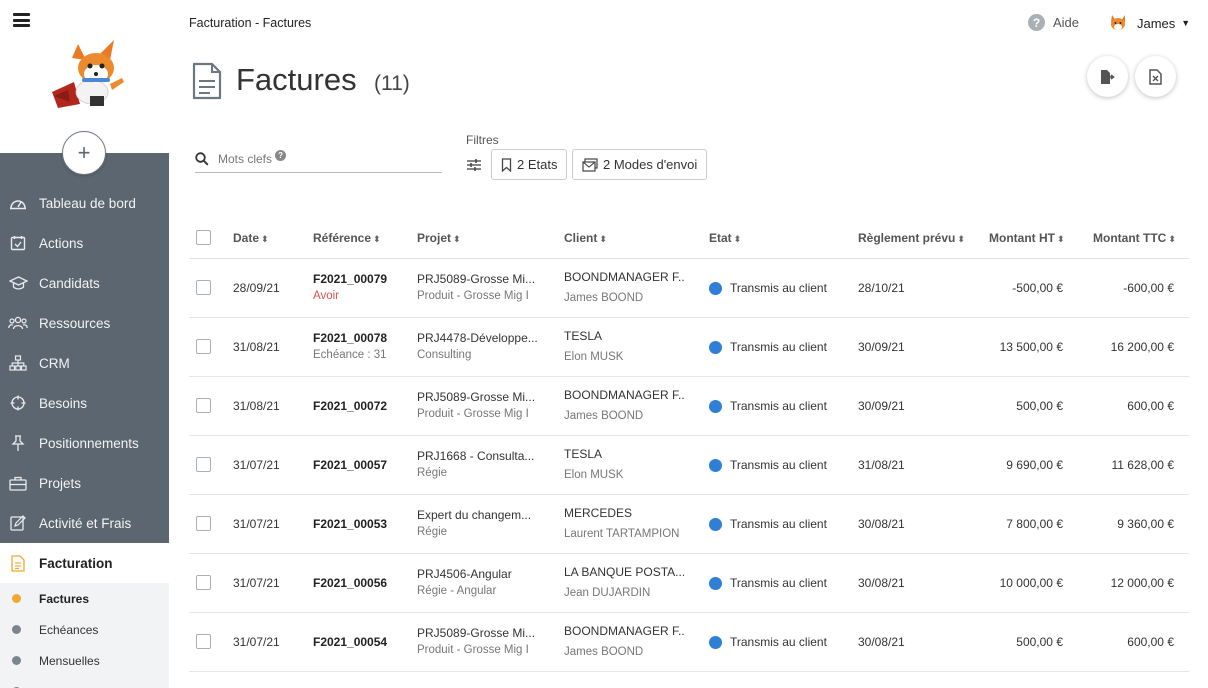  What do you see at coordinates (350, 465) in the screenshot?
I see `cell-reference: F2021_00057` at bounding box center [350, 465].